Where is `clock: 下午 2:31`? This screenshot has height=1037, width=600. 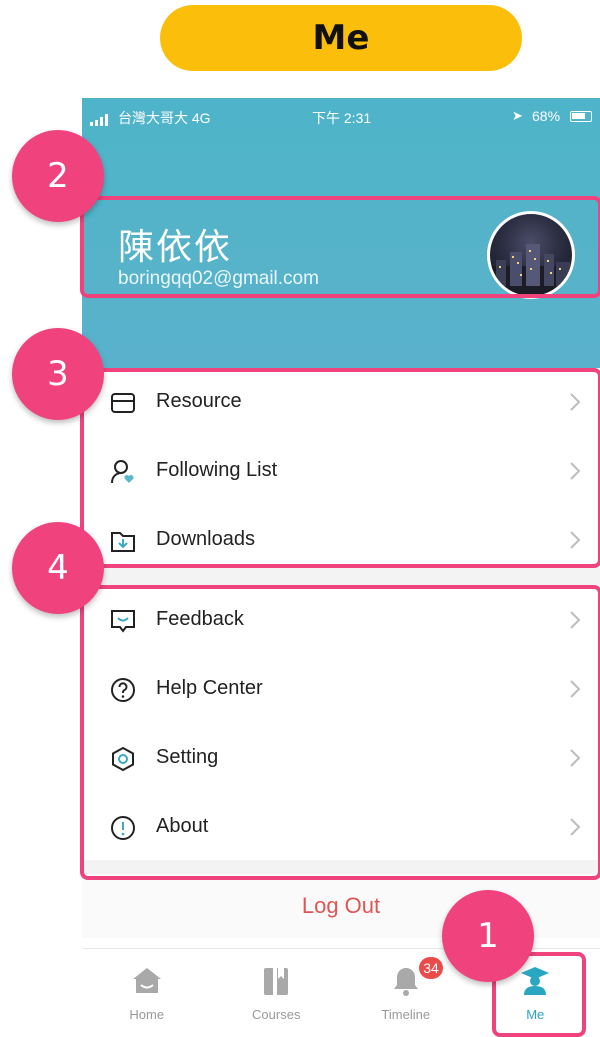
clock: 下午 2:31 is located at coordinates (342, 118).